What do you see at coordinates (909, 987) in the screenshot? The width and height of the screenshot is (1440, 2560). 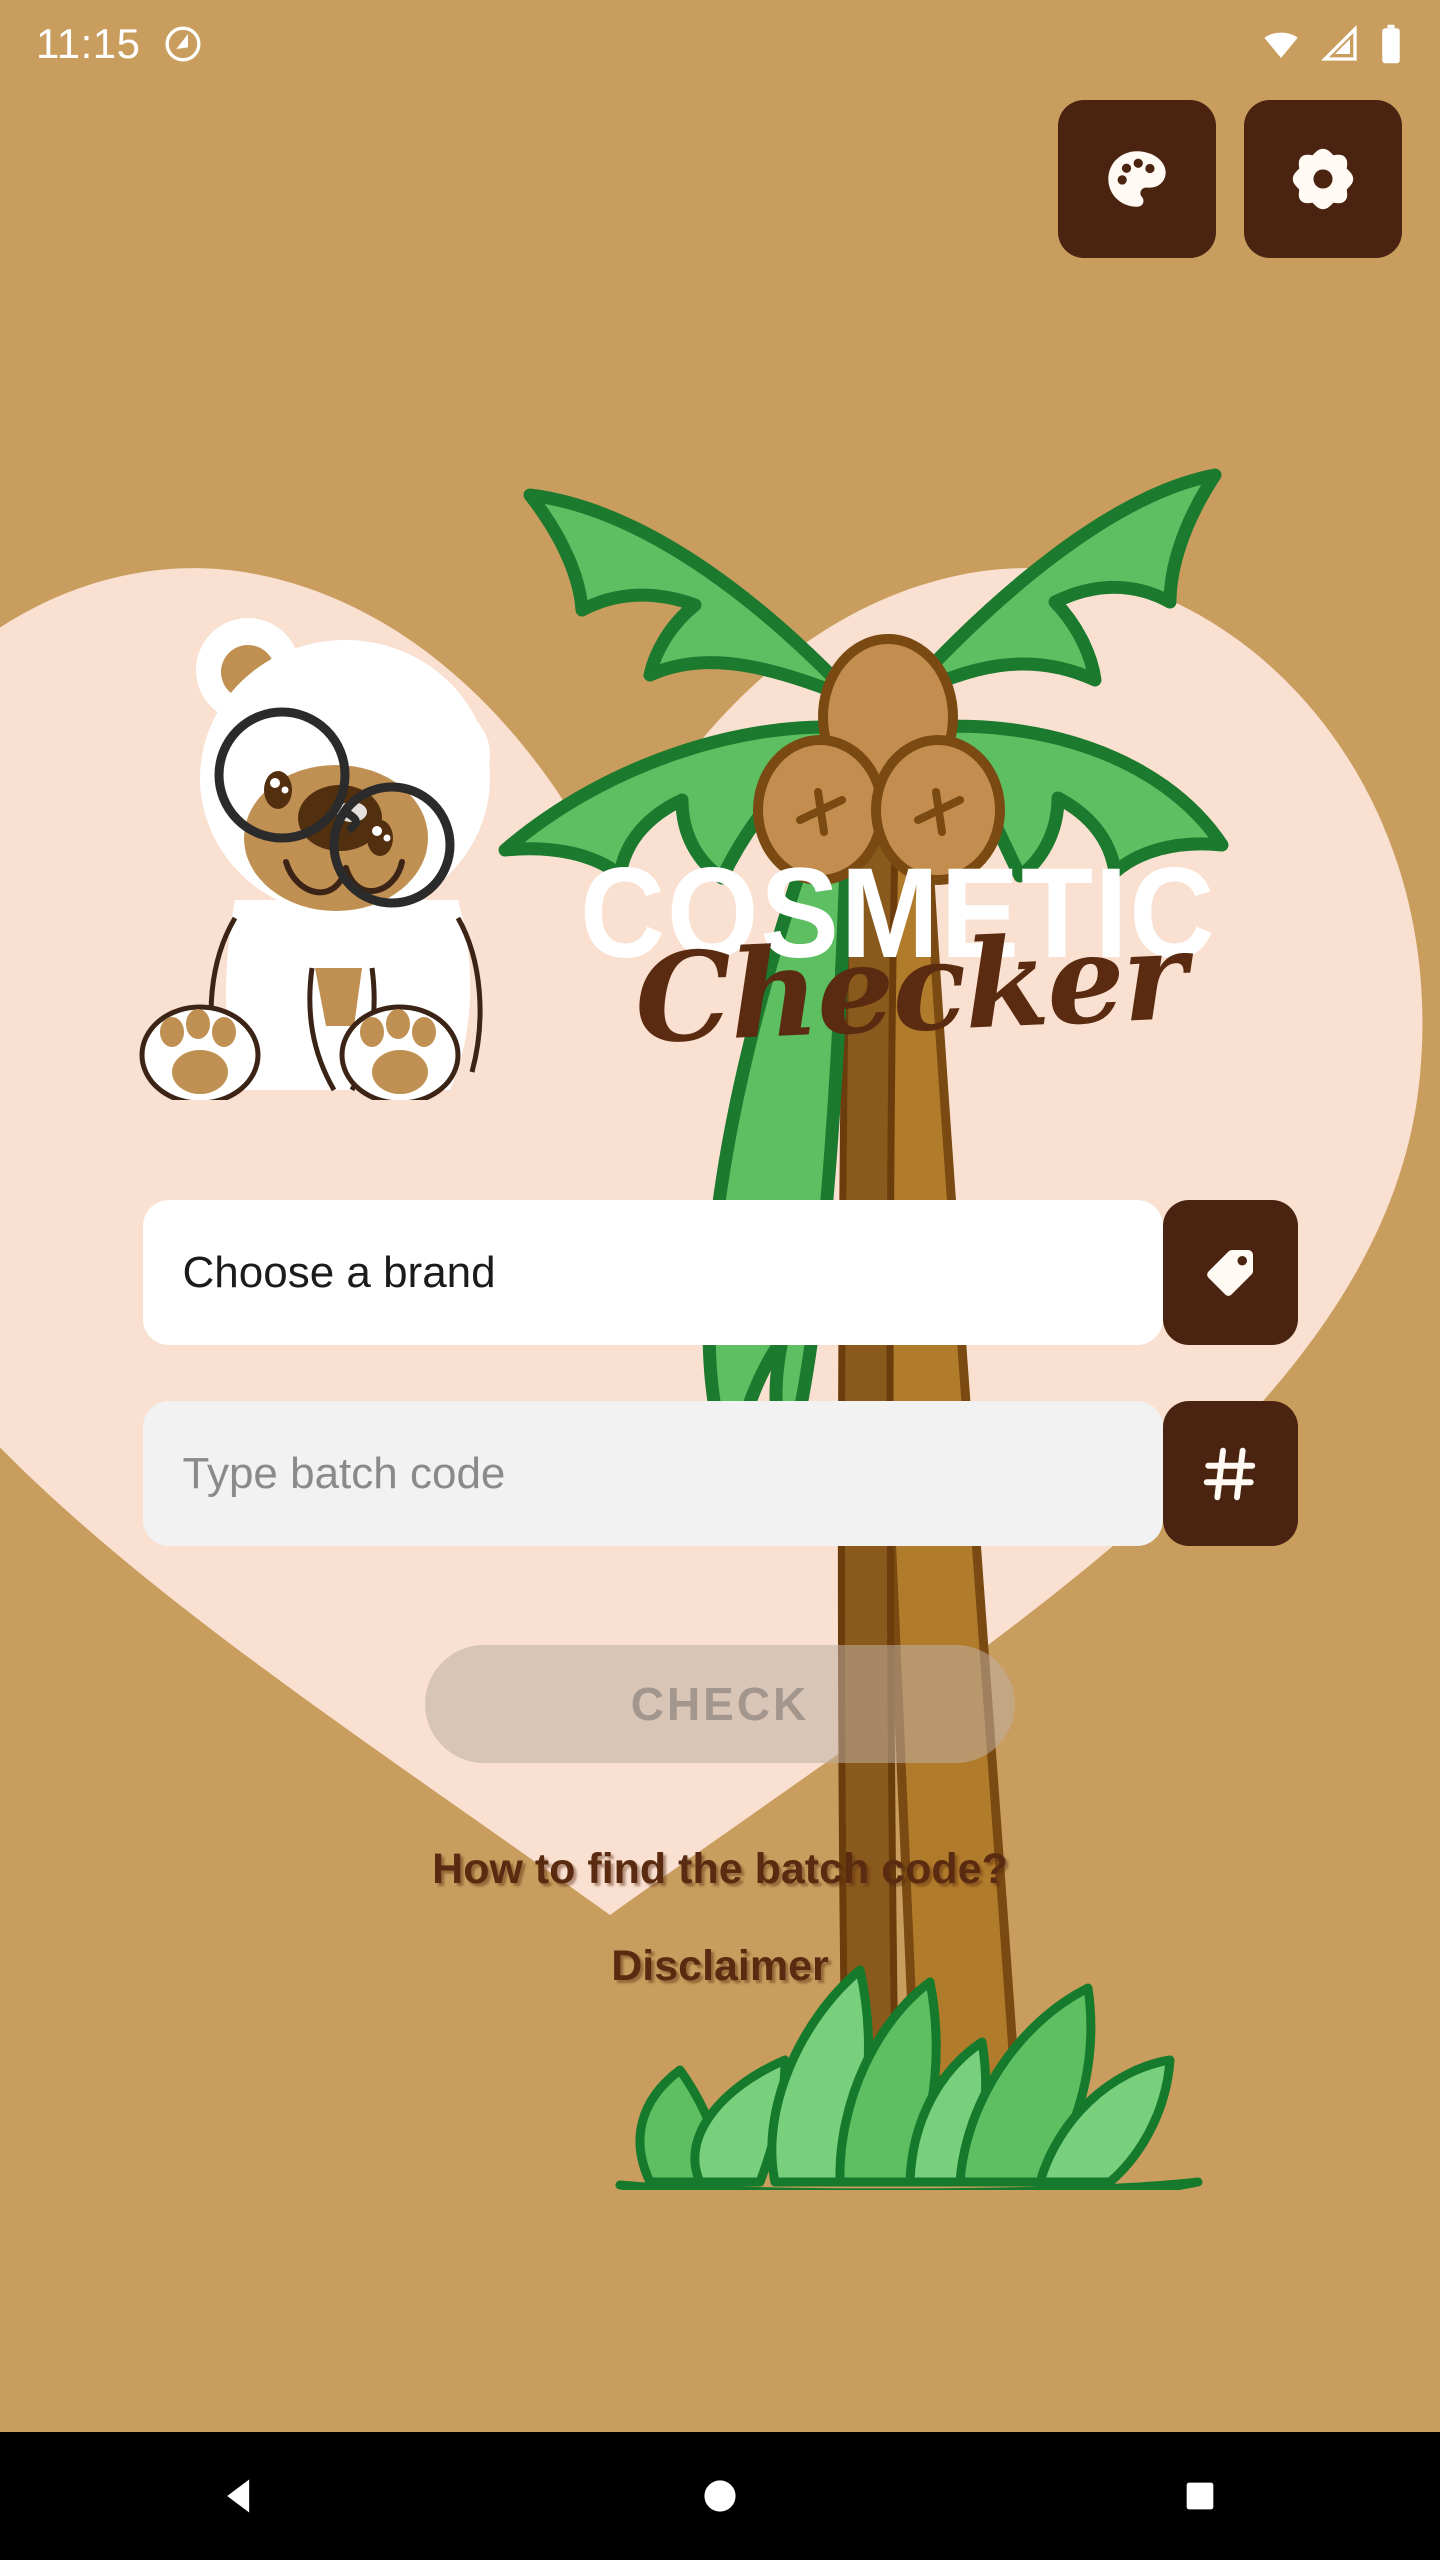 I see `logo-checker-text: Checker` at bounding box center [909, 987].